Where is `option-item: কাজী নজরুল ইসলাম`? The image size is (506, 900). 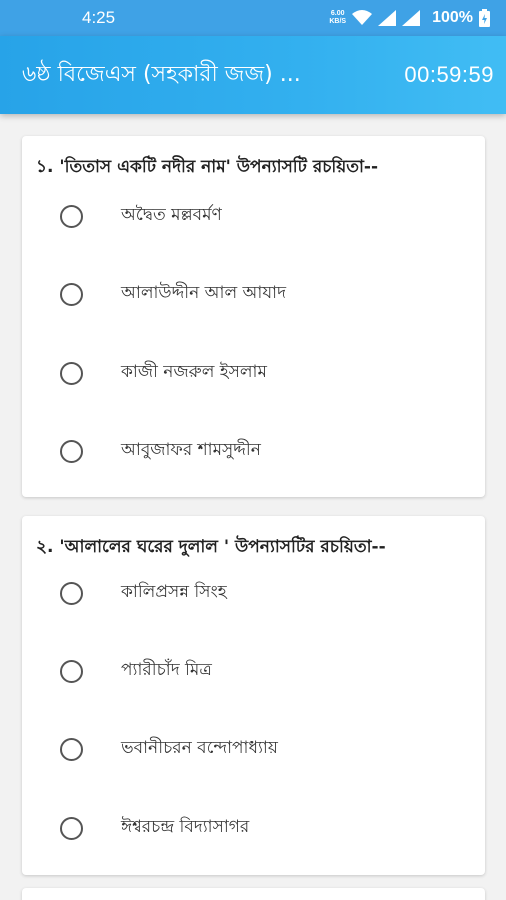 option-item: কাজী নজরুল ইসলাম is located at coordinates (260, 373).